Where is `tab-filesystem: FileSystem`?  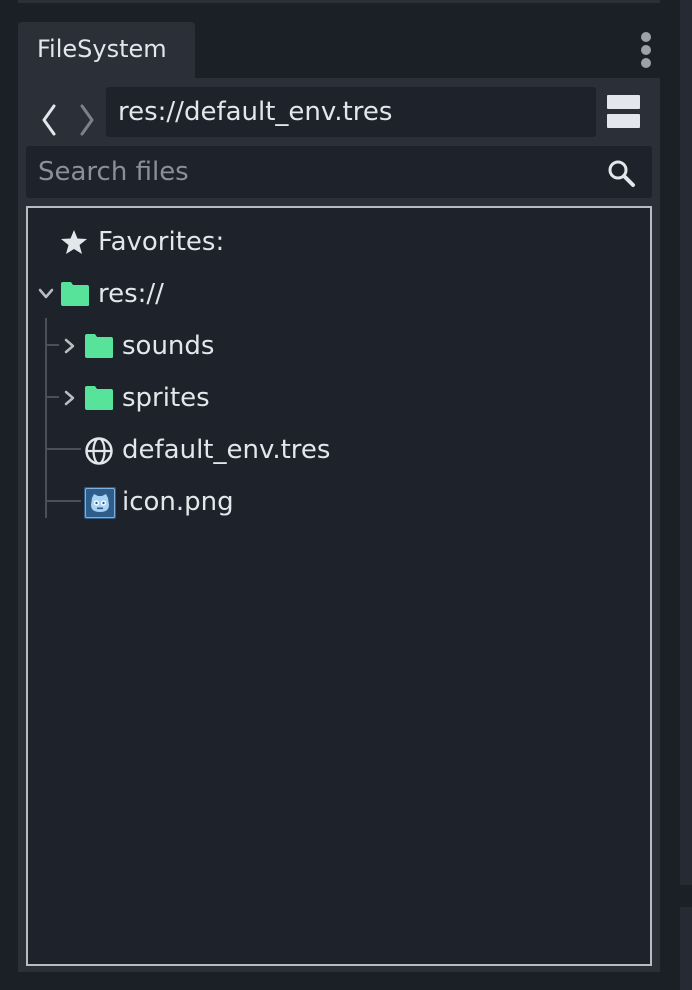 tab-filesystem: FileSystem is located at coordinates (106, 51).